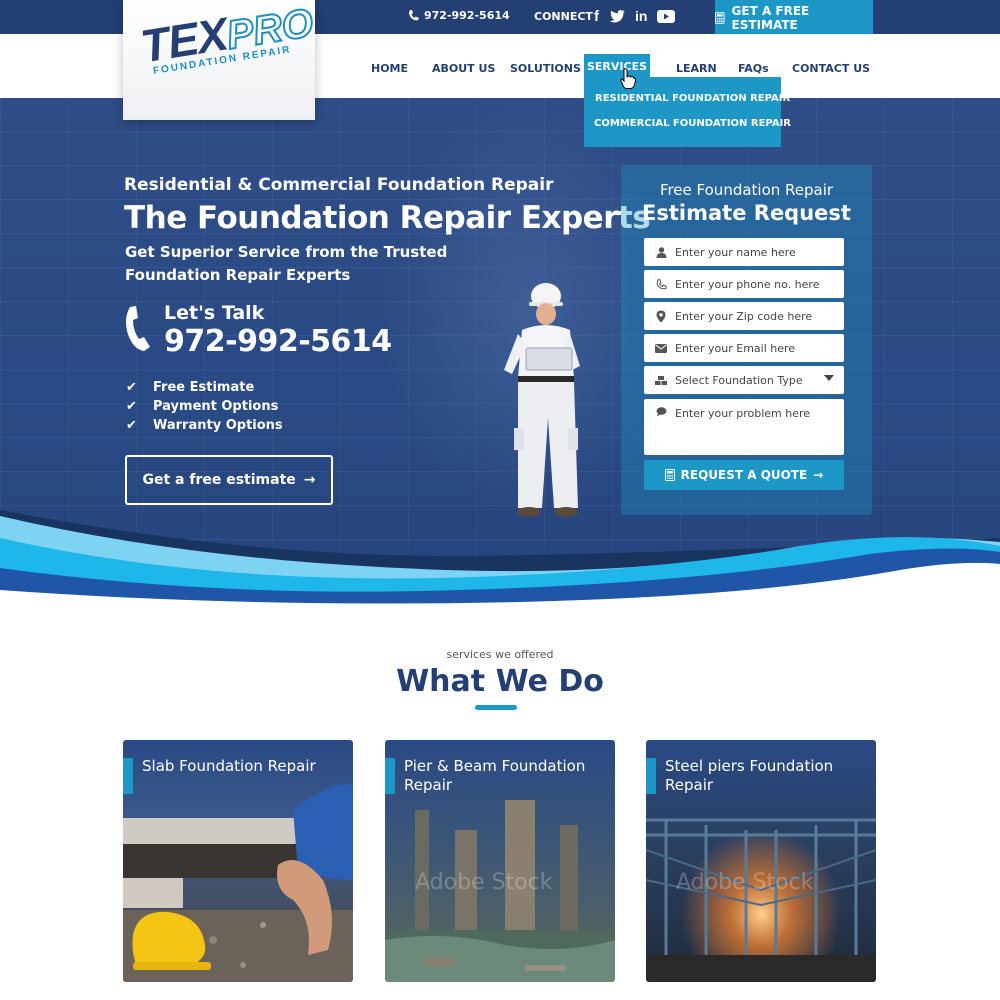  What do you see at coordinates (500, 681) in the screenshot?
I see `services-title: What We Do` at bounding box center [500, 681].